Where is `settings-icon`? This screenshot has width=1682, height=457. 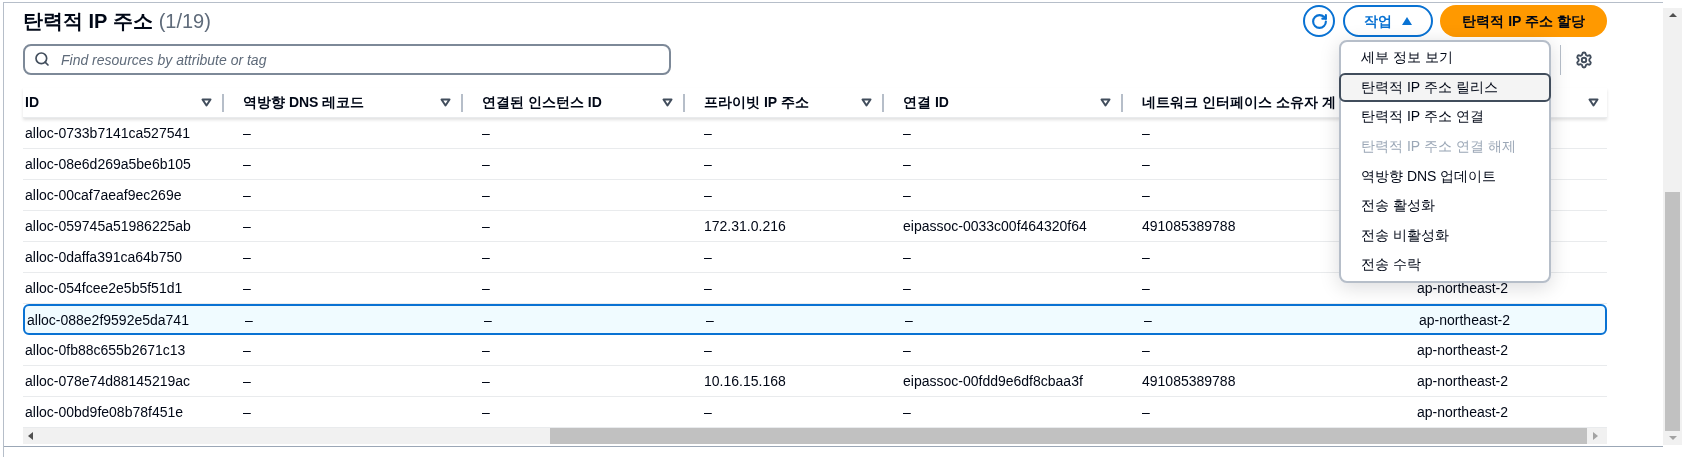 settings-icon is located at coordinates (1584, 59).